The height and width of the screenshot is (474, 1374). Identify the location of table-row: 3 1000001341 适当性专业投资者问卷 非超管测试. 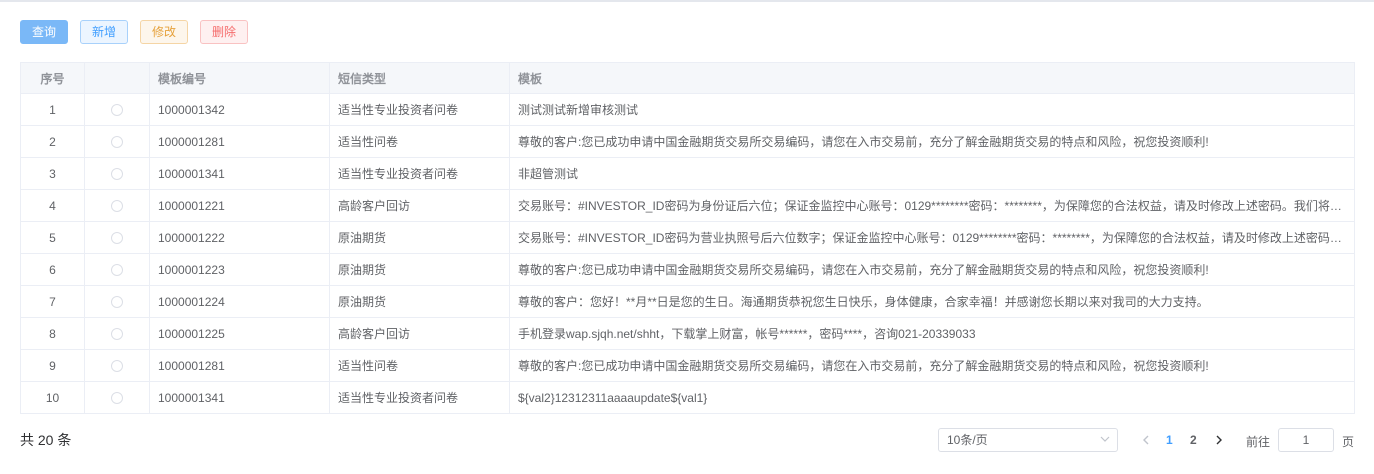
(687, 173).